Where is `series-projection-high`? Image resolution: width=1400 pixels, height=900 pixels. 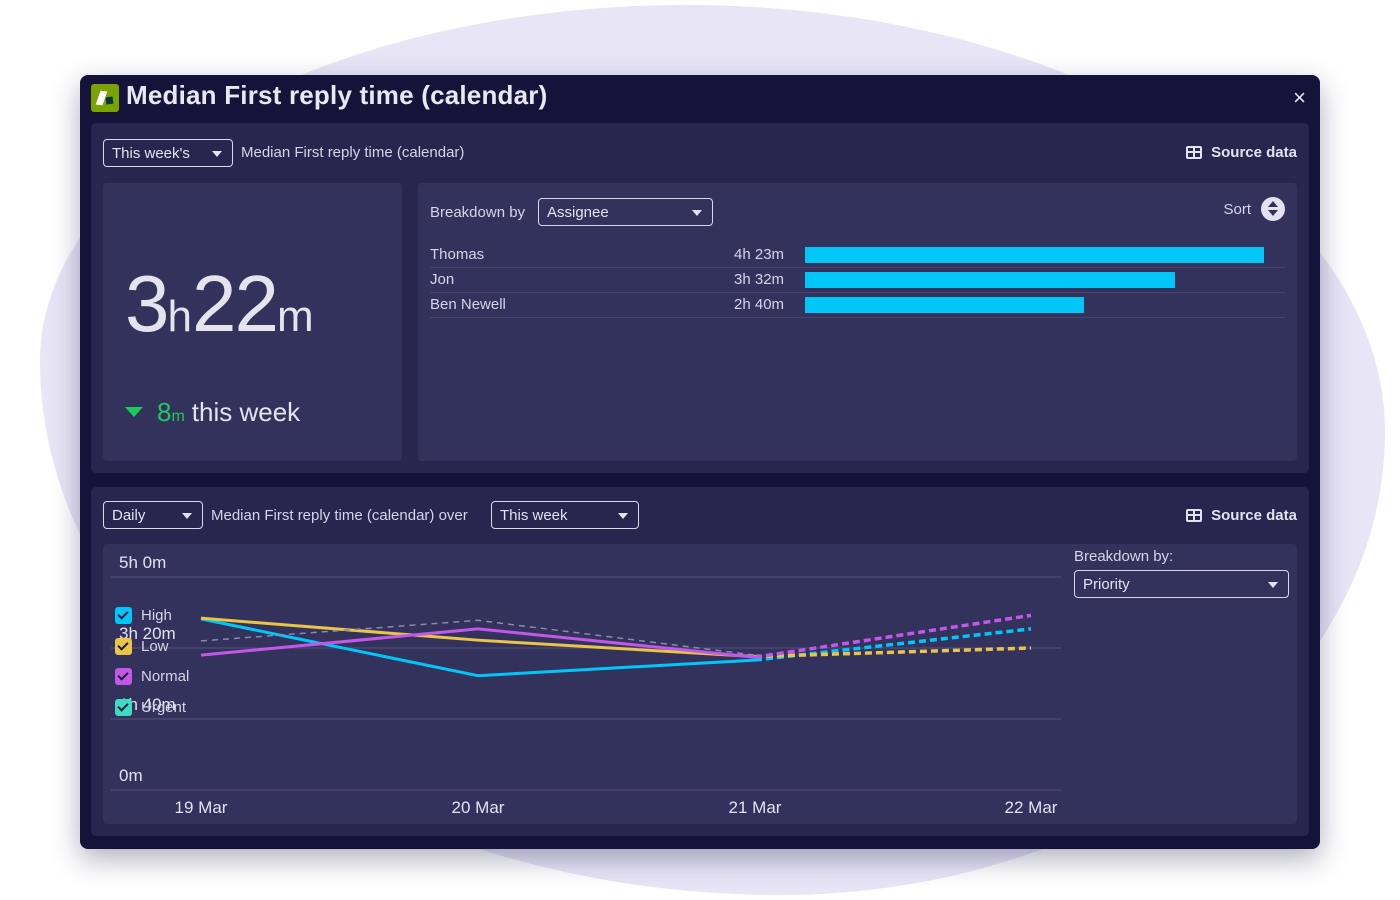 series-projection-high is located at coordinates (893, 644).